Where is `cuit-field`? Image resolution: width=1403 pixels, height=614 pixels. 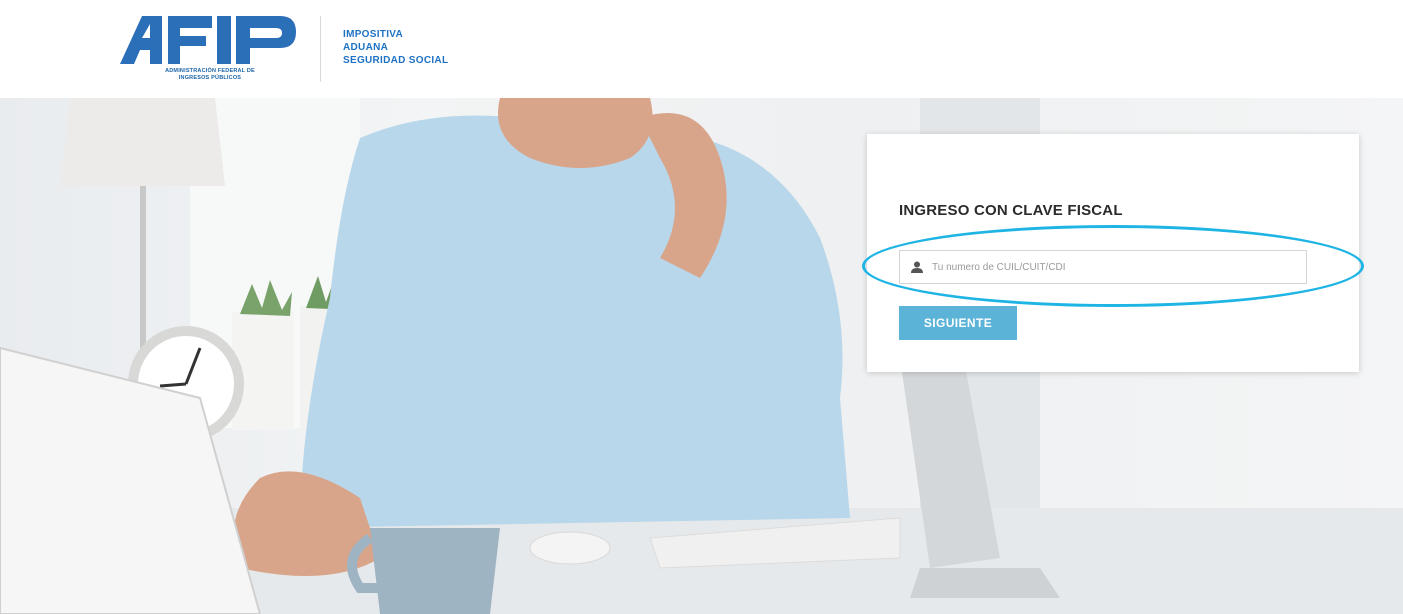
cuit-field is located at coordinates (1103, 267).